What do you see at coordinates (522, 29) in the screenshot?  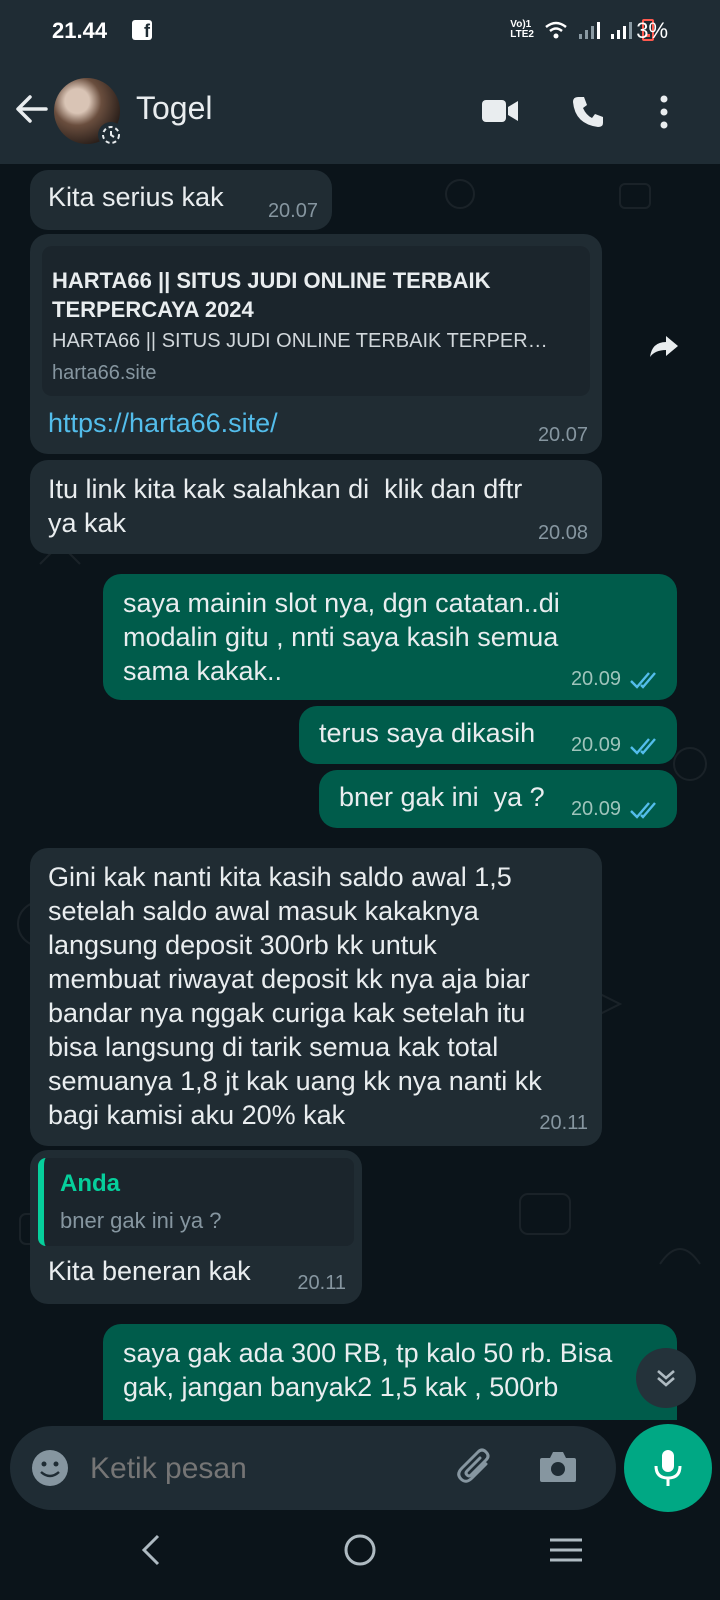 I see `volte-icon: Vo)1 LTE2` at bounding box center [522, 29].